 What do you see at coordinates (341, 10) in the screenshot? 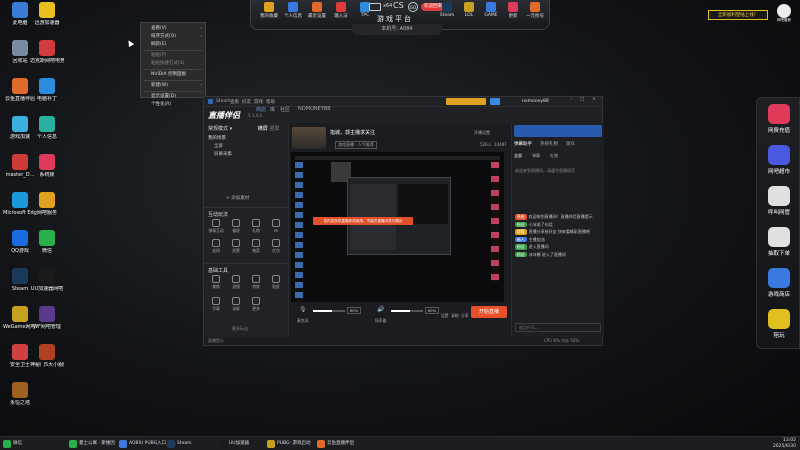
I see `tb-item-ime: 输入法` at bounding box center [341, 10].